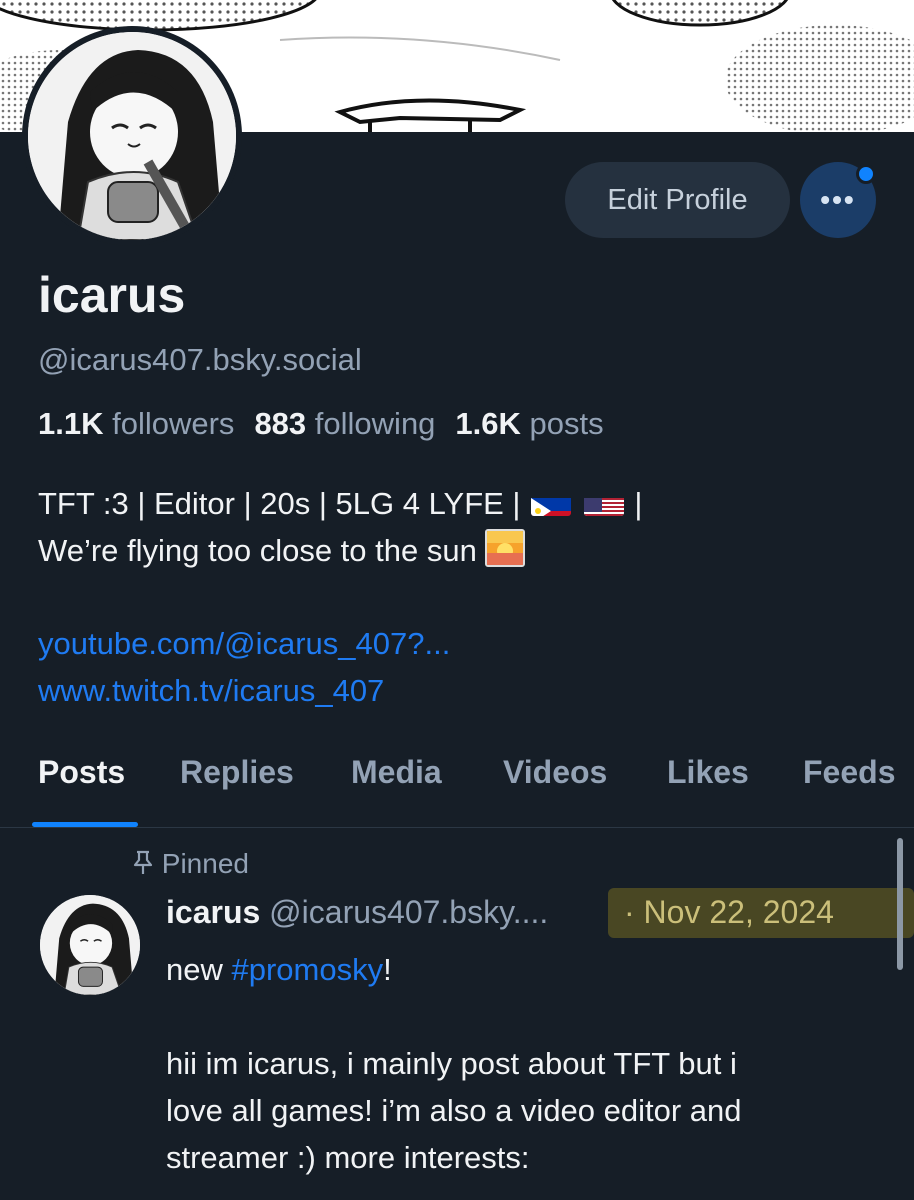 The width and height of the screenshot is (914, 1200). I want to click on philippines-flag-icon, so click(551, 503).